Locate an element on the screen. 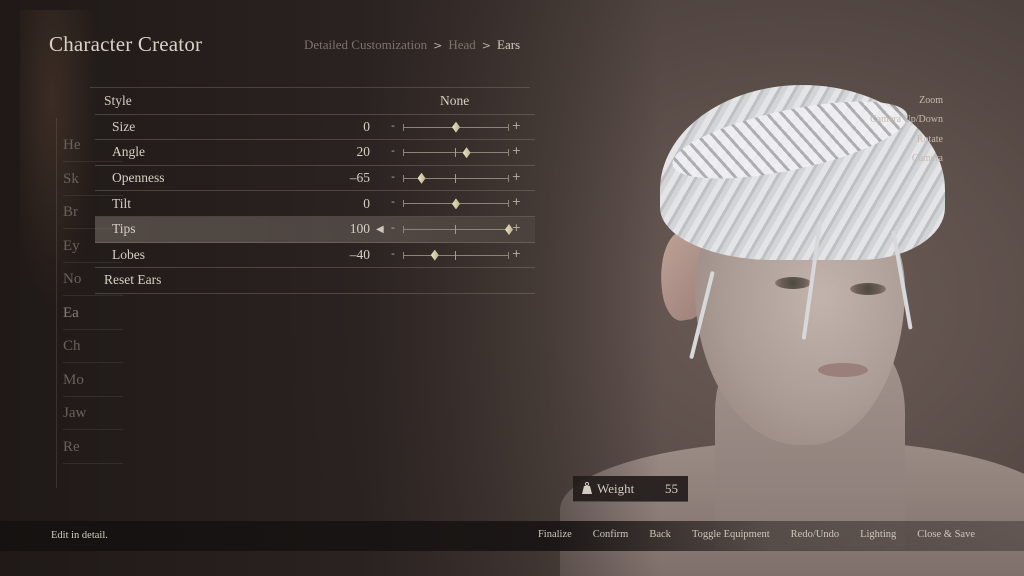 This screenshot has width=1024, height=576. breadcrumb-item: Detailed Customization is located at coordinates (365, 45).